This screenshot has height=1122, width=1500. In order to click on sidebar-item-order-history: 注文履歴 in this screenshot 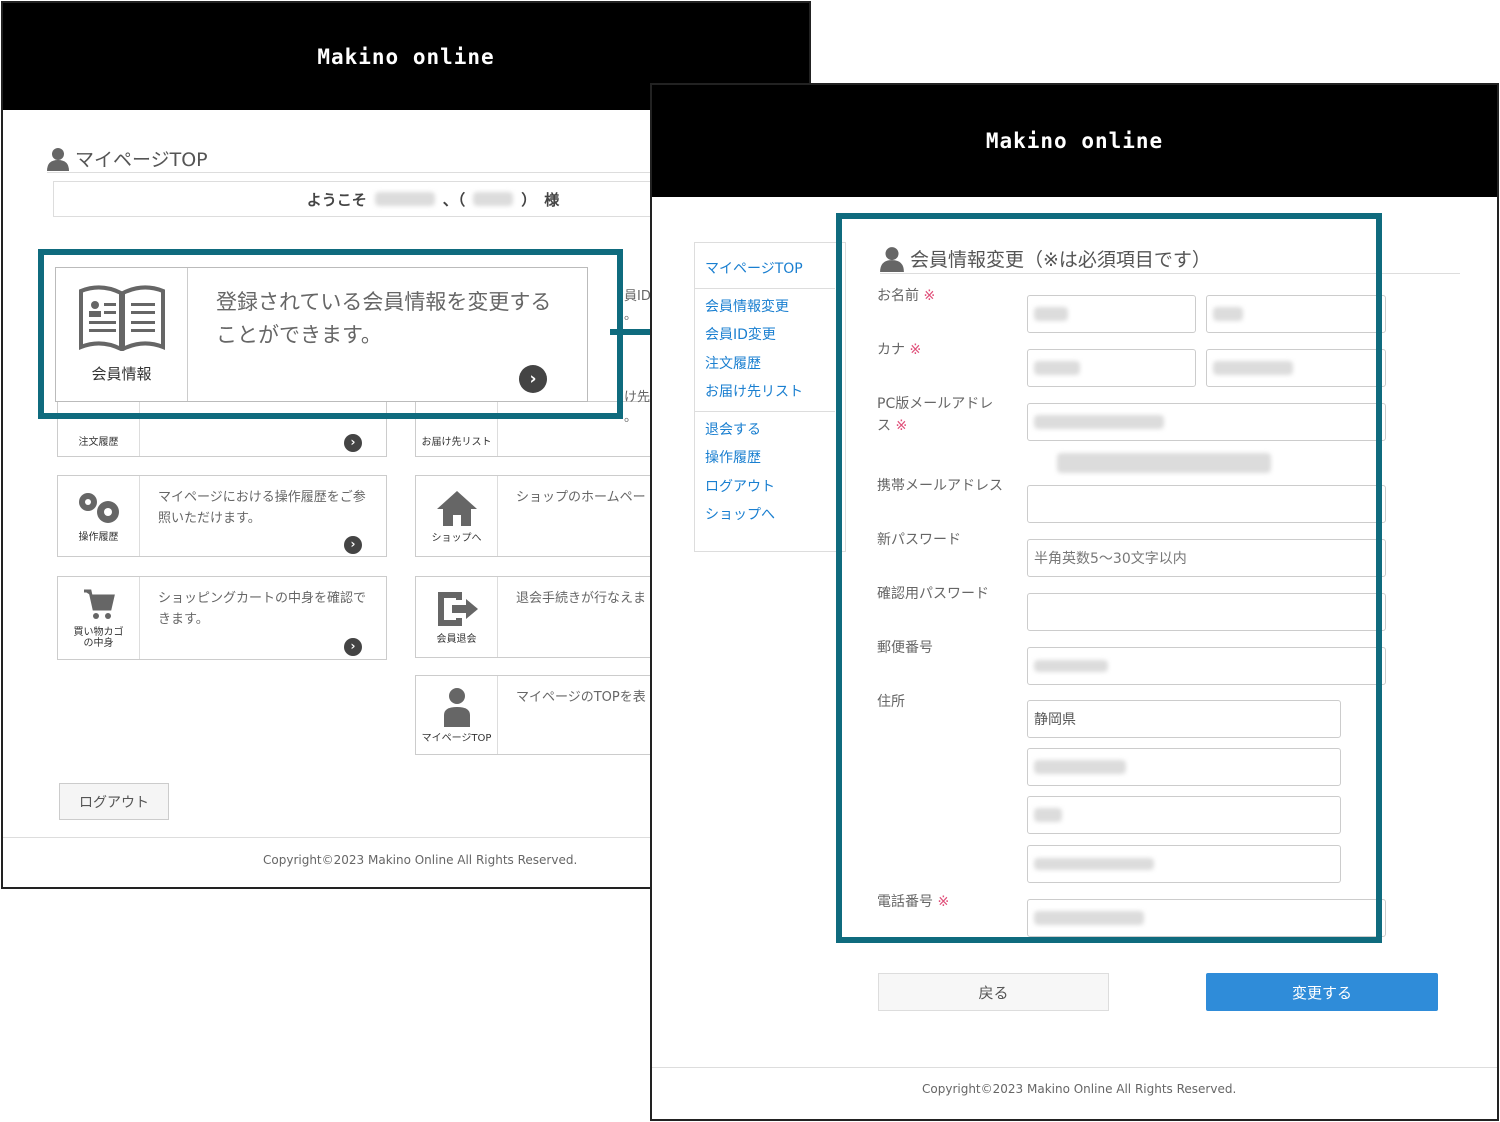, I will do `click(775, 364)`.